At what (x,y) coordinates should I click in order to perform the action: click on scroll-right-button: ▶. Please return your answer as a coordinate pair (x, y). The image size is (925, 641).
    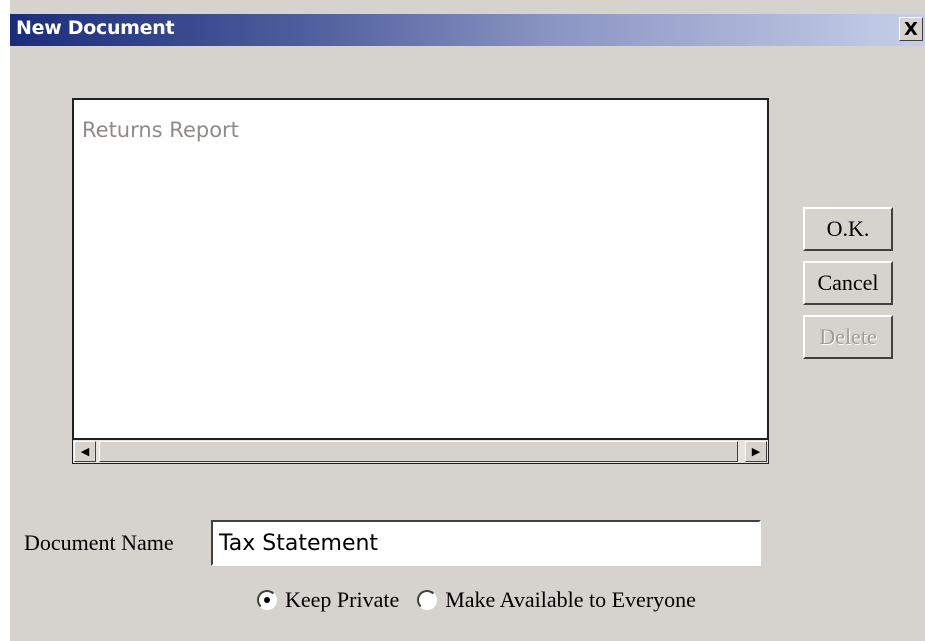
    Looking at the image, I should click on (756, 451).